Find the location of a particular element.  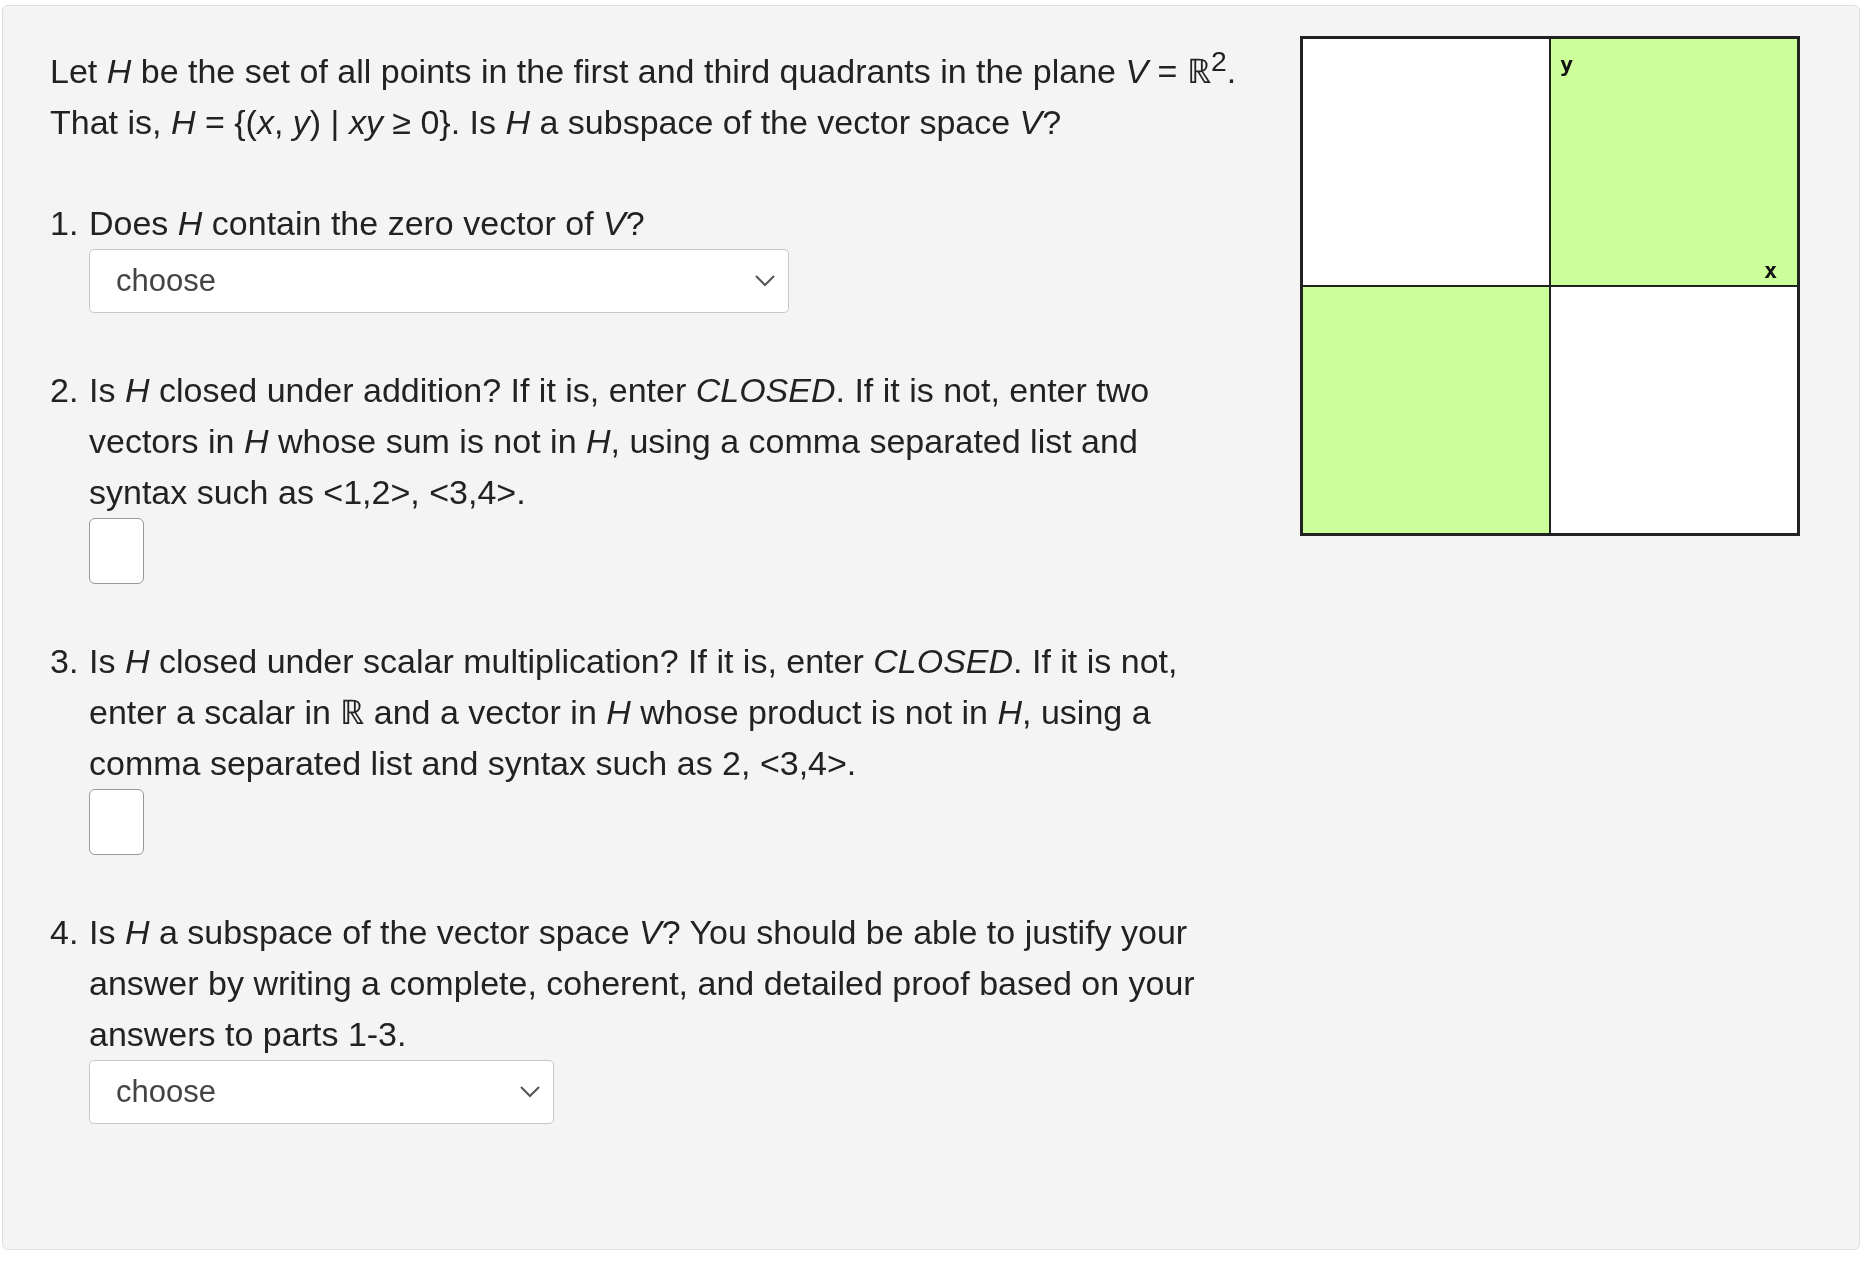

question-number: 1. is located at coordinates (65, 224).